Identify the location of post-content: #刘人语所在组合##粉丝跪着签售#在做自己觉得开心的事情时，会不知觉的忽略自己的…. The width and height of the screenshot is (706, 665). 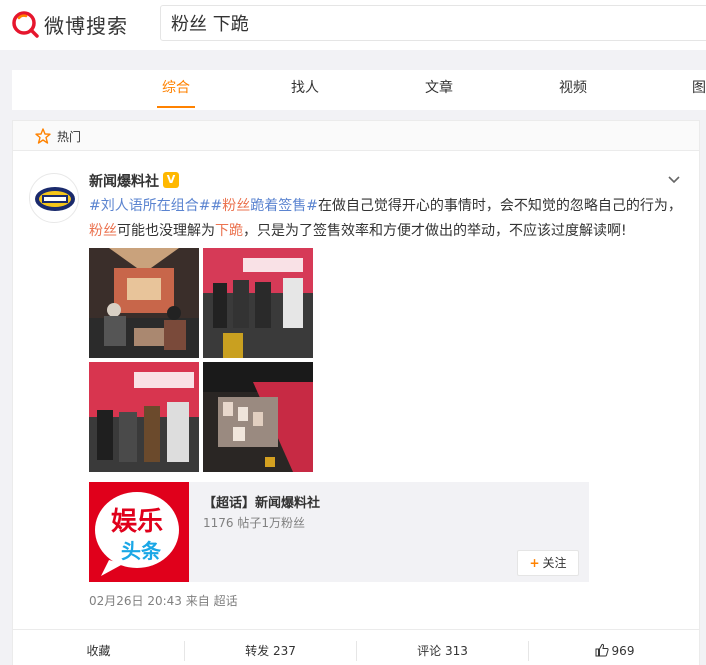
(389, 219).